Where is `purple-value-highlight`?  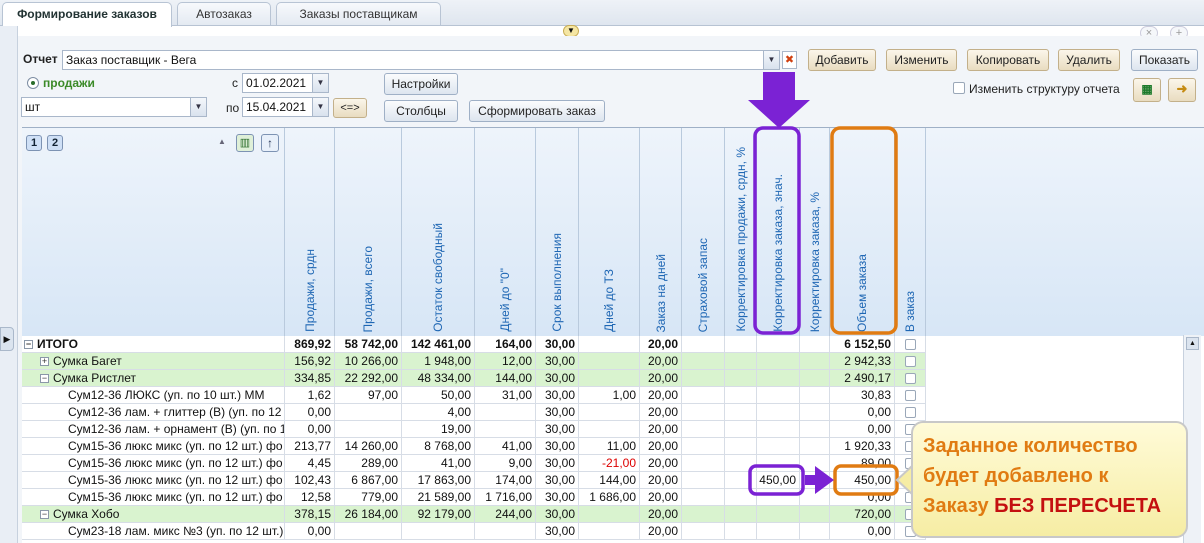
purple-value-highlight is located at coordinates (776, 480).